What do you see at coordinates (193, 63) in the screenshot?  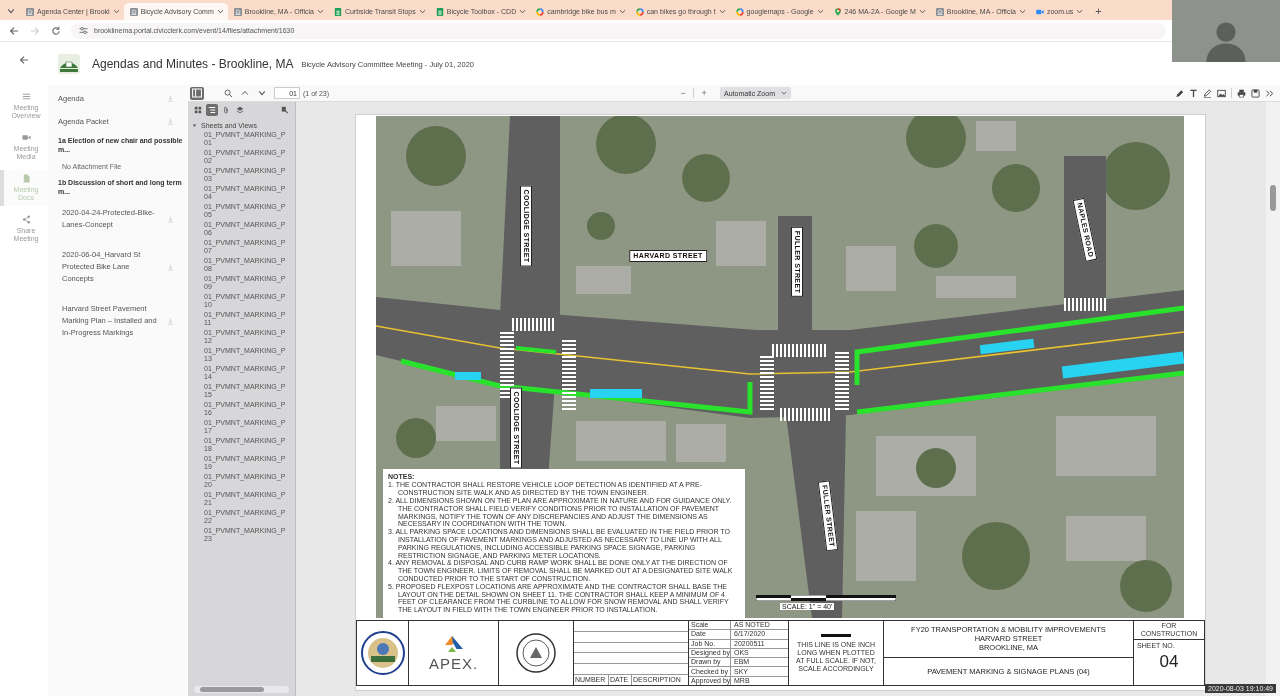 I see `page-title: Agendas and Minutes - Brookline, MA` at bounding box center [193, 63].